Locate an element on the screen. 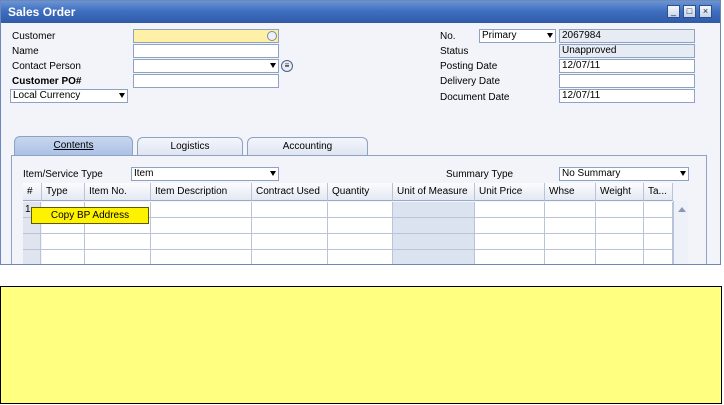 This screenshot has height=405, width=724. scroll-up-icon is located at coordinates (682, 209).